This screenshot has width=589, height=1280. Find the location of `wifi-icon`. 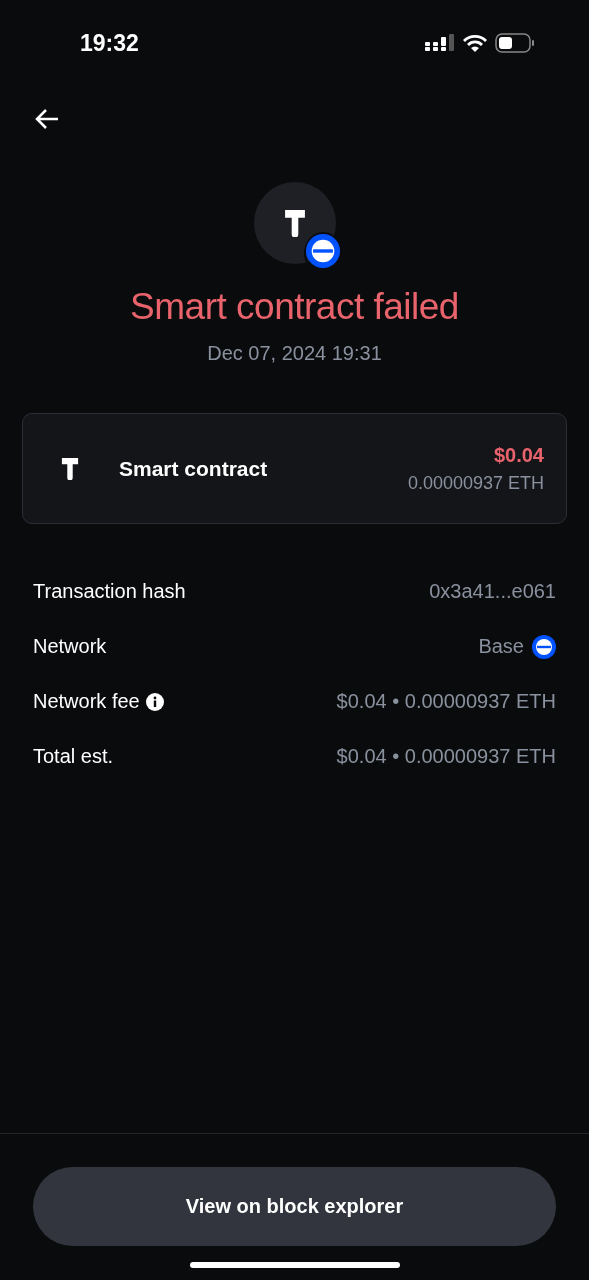

wifi-icon is located at coordinates (475, 43).